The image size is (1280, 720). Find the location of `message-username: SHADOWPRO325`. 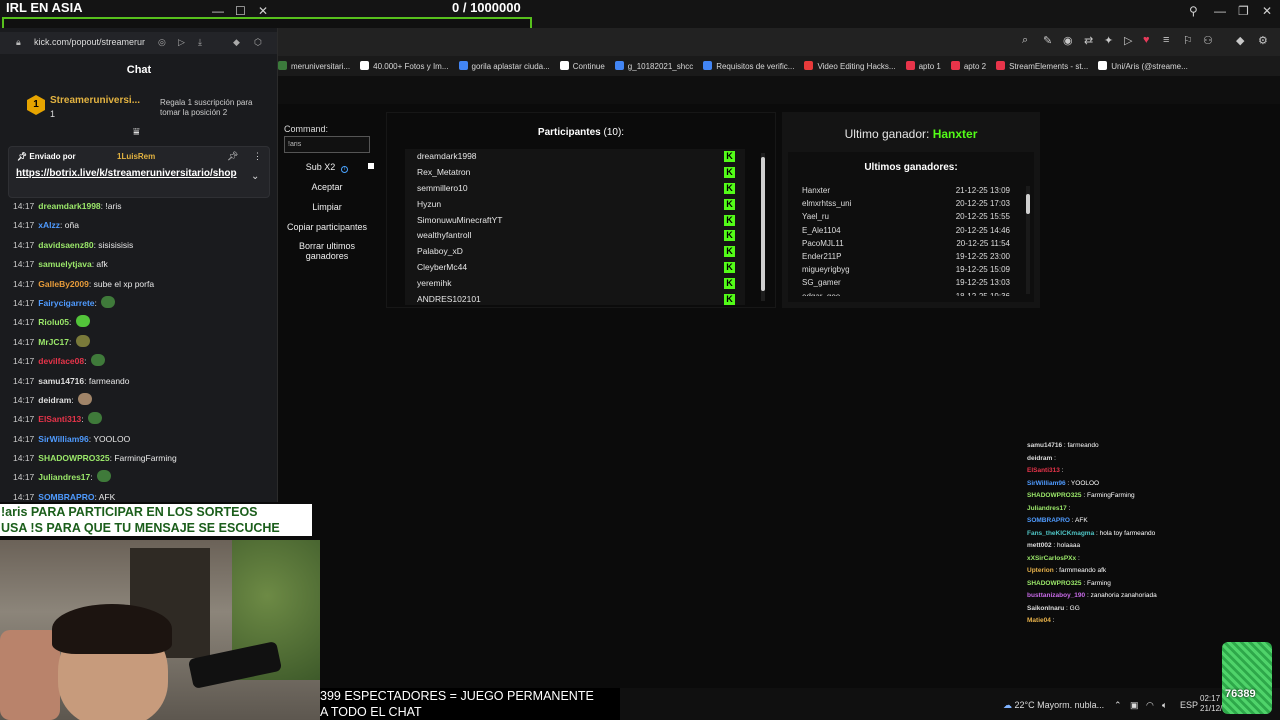

message-username: SHADOWPRO325 is located at coordinates (73, 458).